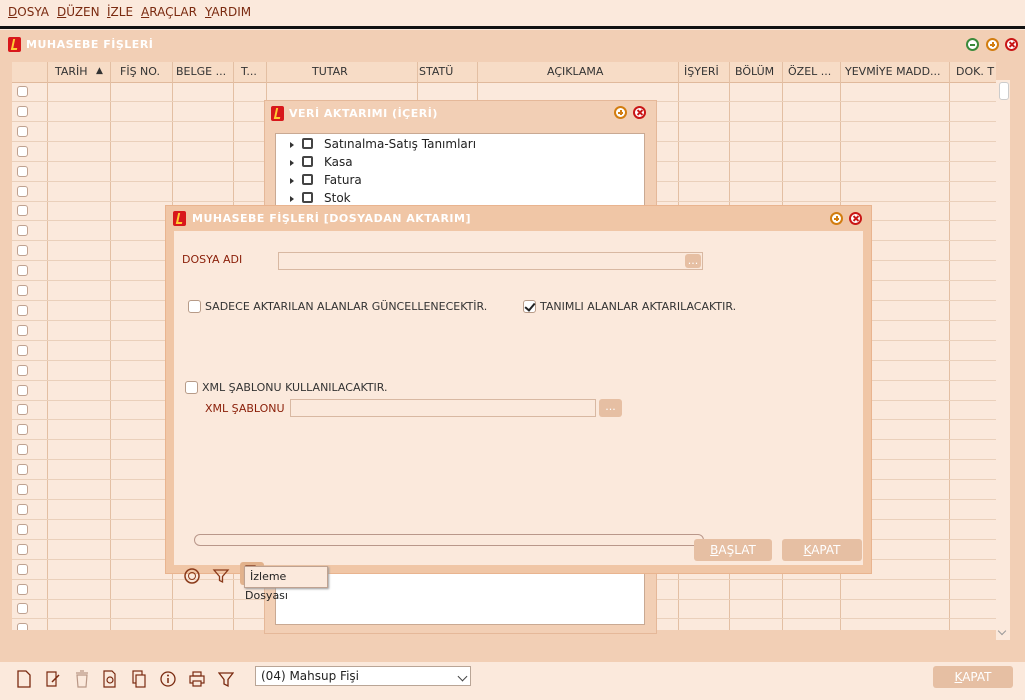 The height and width of the screenshot is (700, 1025). Describe the element at coordinates (140, 71) in the screenshot. I see `col-fis-no: FİŞ NO.` at that location.